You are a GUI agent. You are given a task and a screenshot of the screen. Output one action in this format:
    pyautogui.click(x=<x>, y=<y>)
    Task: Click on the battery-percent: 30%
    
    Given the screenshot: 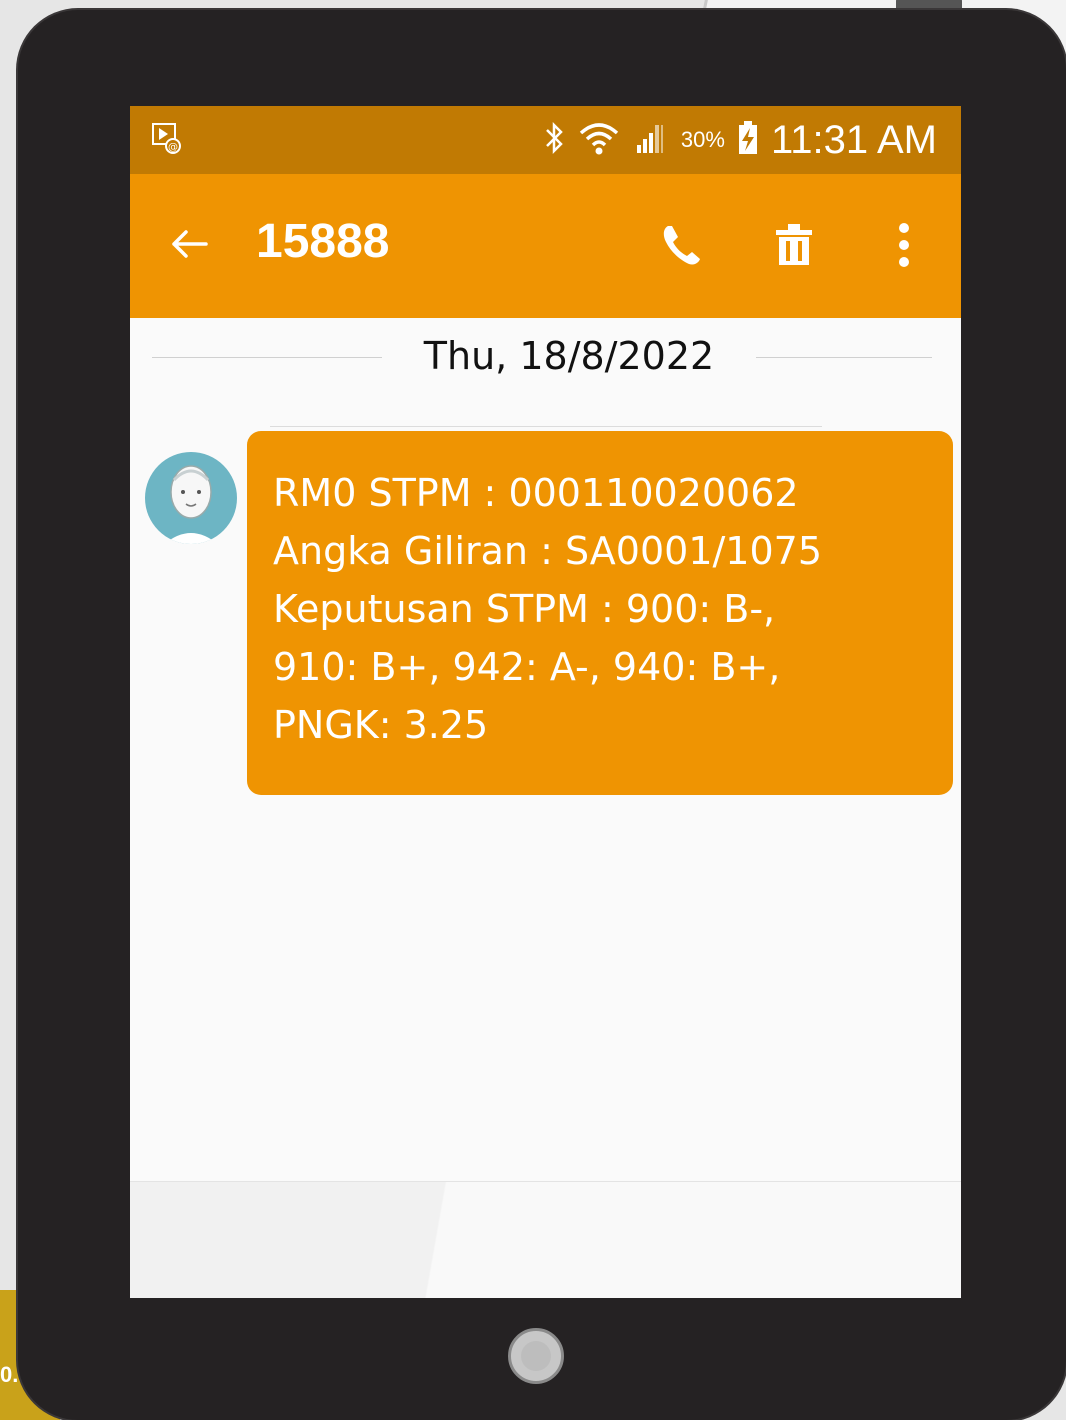 What is the action you would take?
    pyautogui.click(x=702, y=139)
    